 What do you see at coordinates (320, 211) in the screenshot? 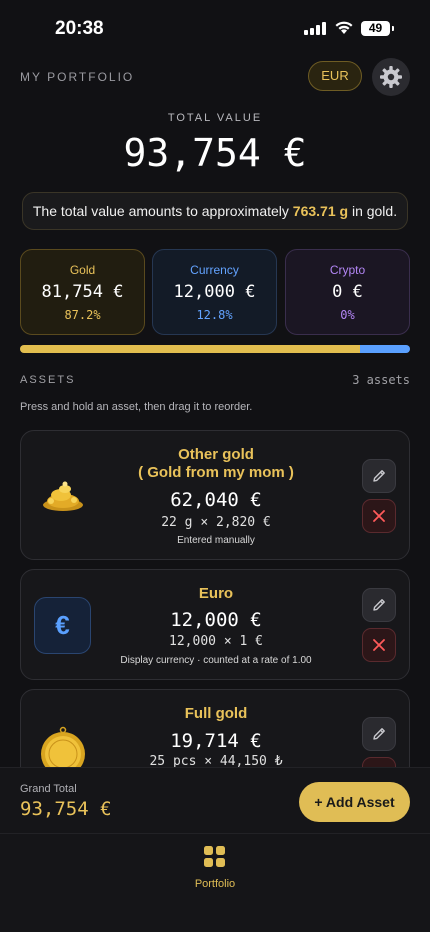
I see `note-grams: 763.71 g` at bounding box center [320, 211].